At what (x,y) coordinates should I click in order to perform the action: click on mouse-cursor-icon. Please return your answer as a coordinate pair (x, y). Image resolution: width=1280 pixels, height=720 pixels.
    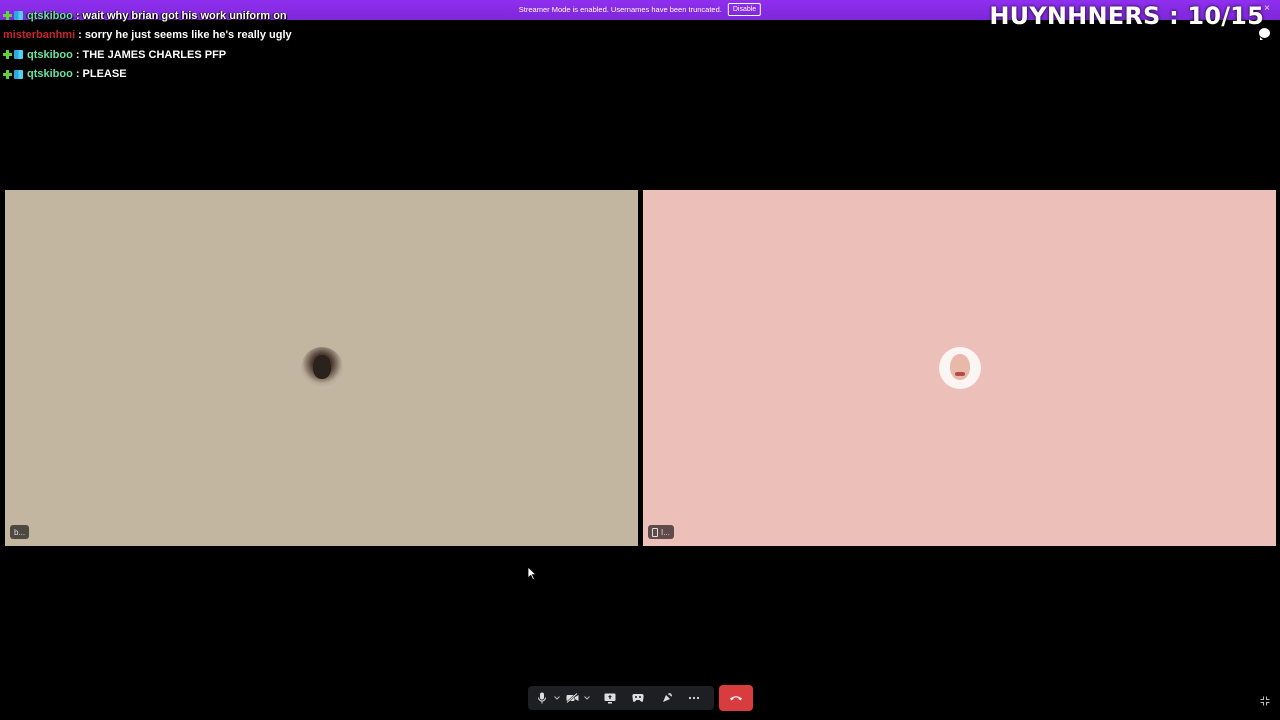
    Looking at the image, I should click on (532, 573).